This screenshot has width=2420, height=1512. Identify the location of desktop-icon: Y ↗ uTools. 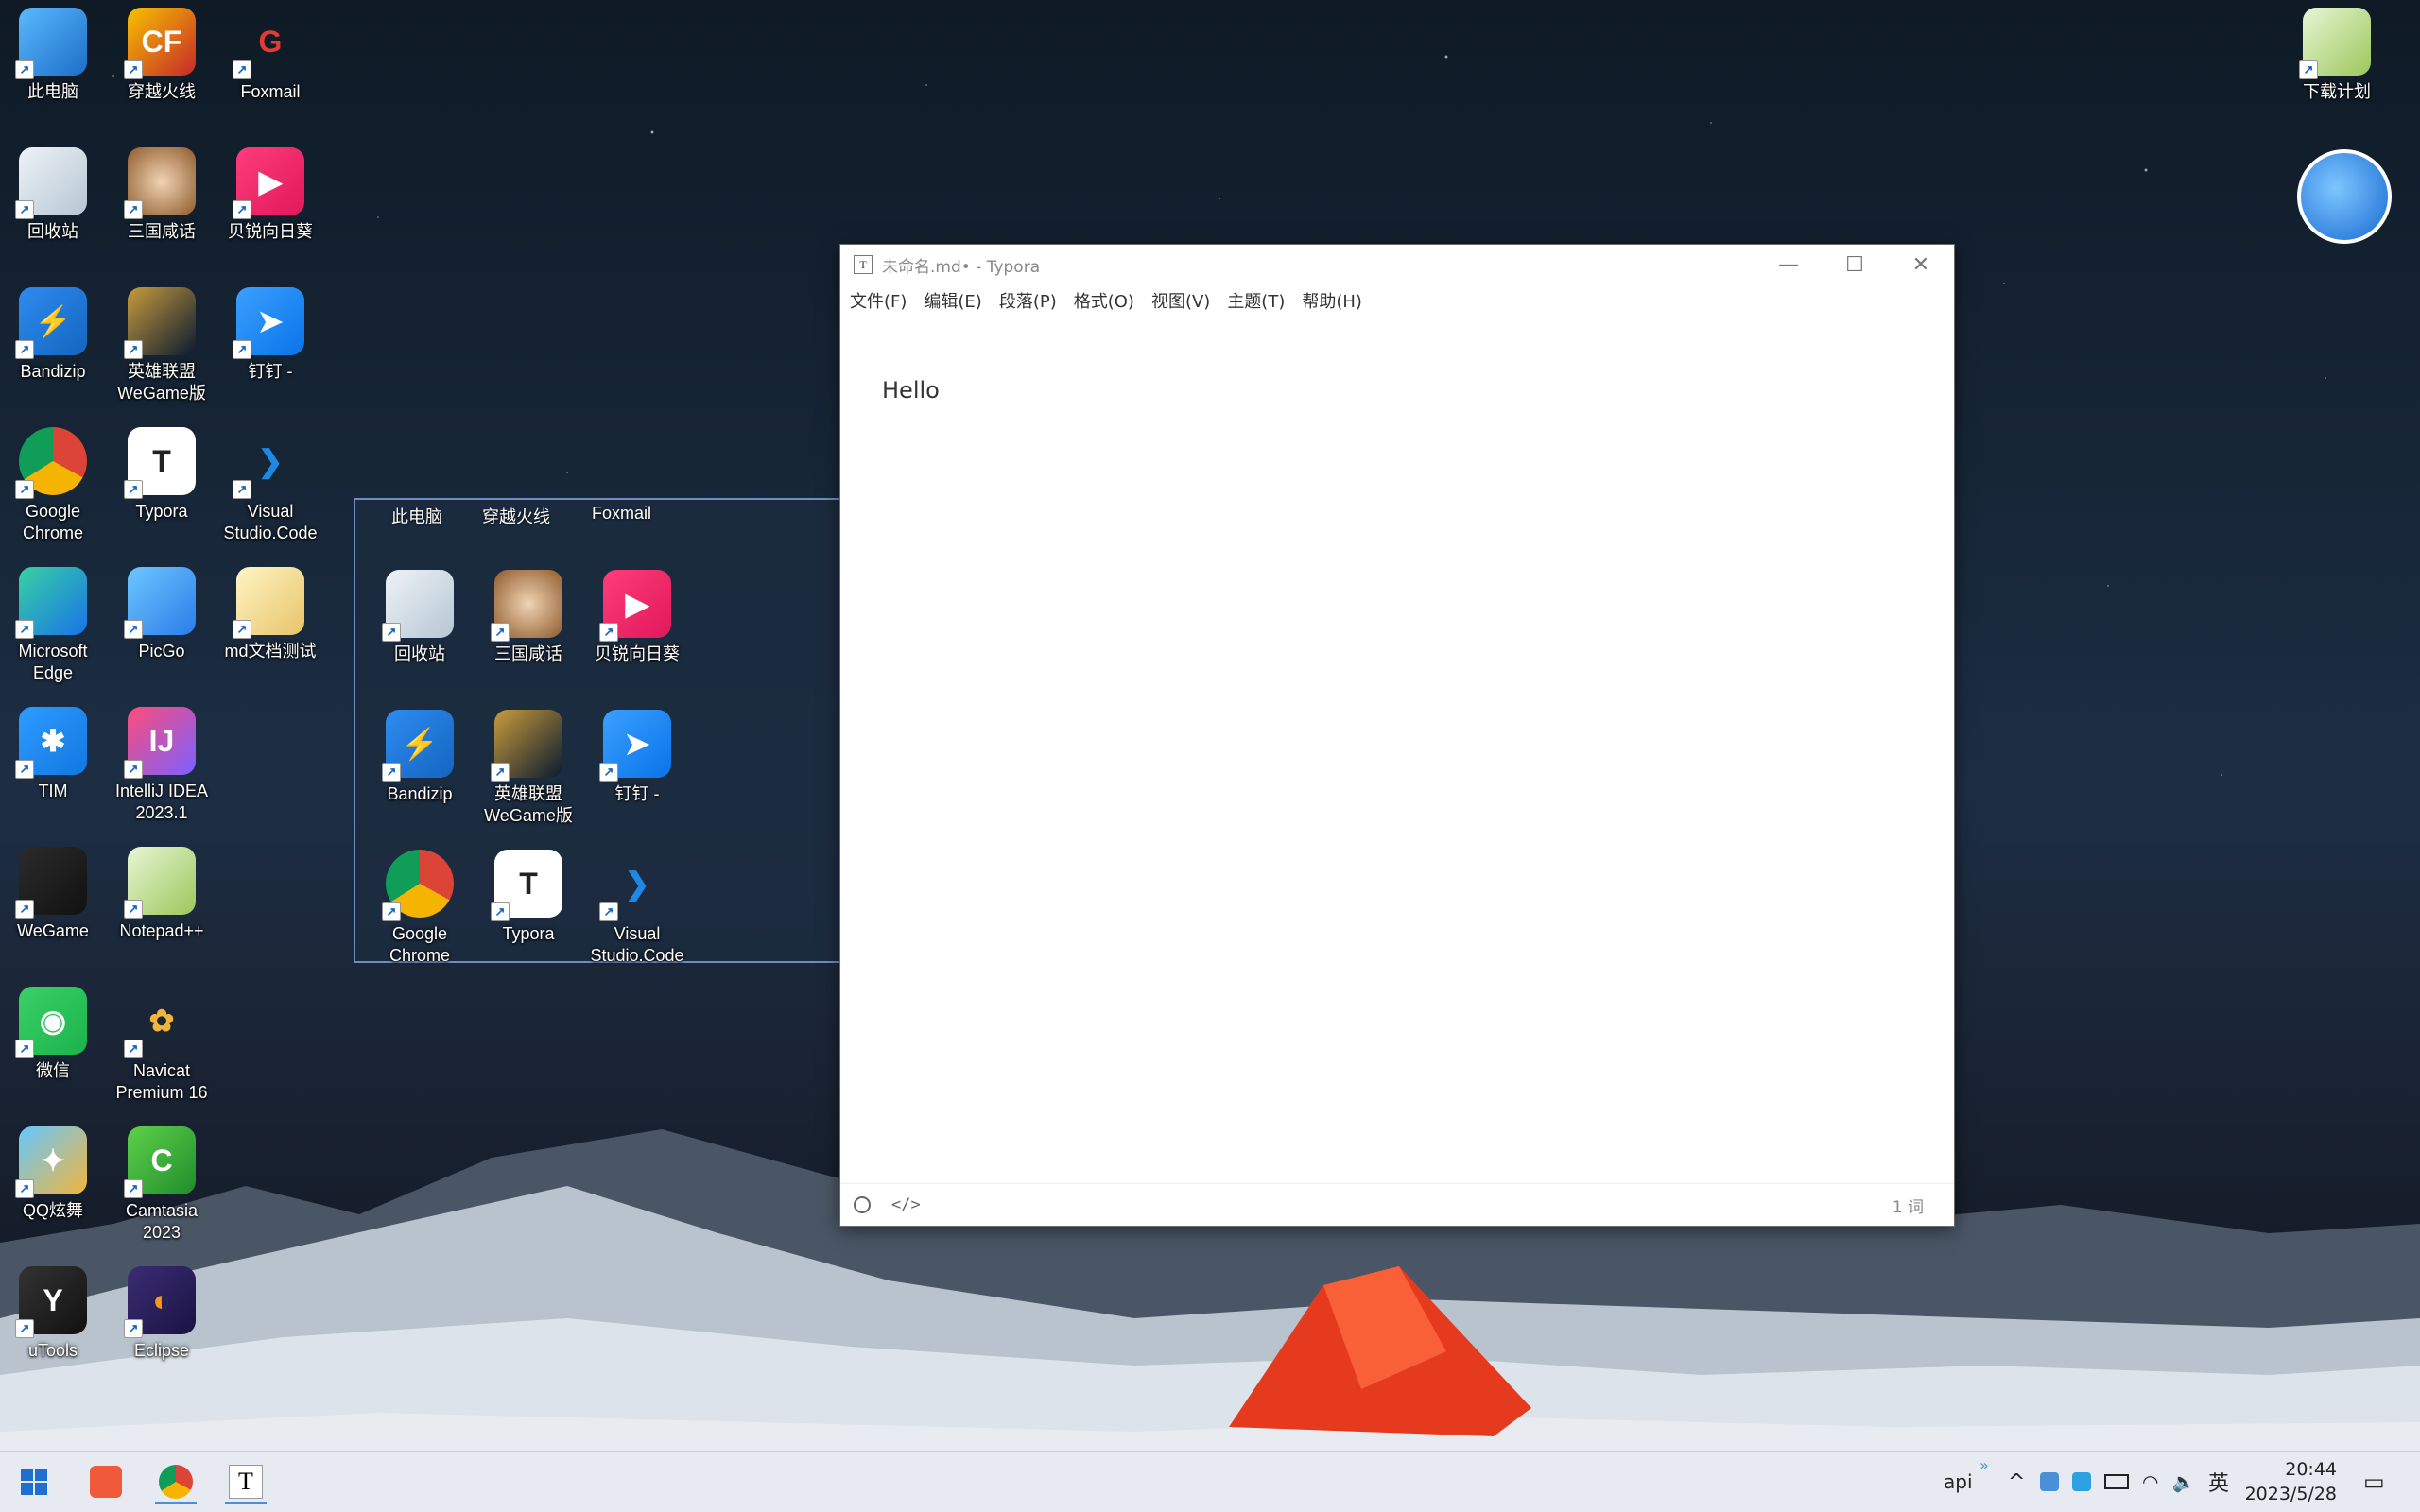
(53, 1314).